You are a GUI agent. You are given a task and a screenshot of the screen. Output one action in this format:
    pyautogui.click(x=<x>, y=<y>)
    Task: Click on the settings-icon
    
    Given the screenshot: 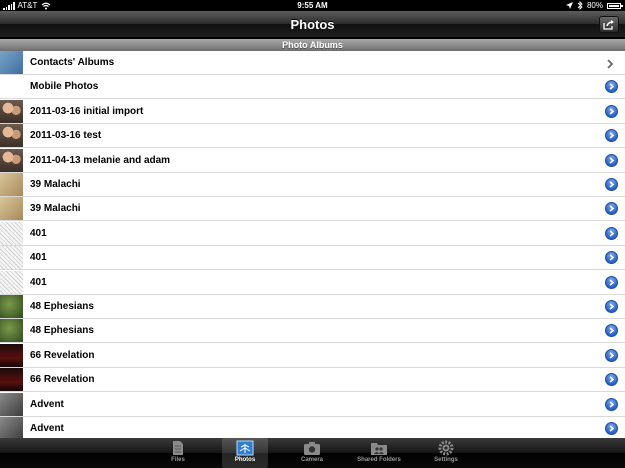 What is the action you would take?
    pyautogui.click(x=446, y=448)
    